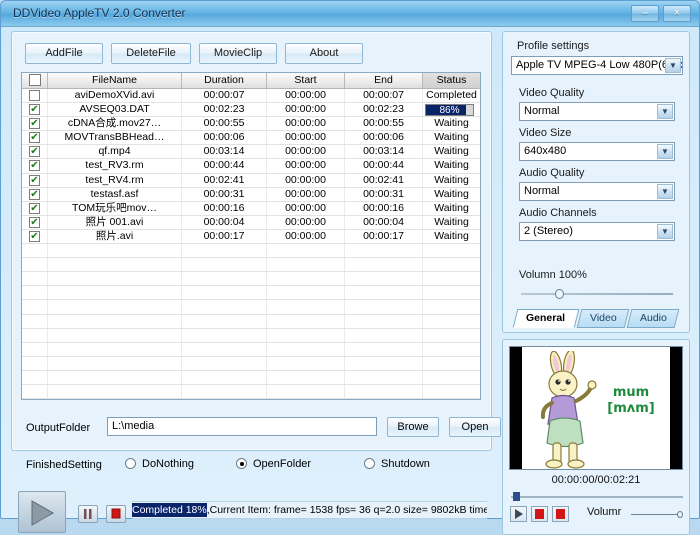  I want to click on movie-clip-button: MovieClip, so click(238, 53).